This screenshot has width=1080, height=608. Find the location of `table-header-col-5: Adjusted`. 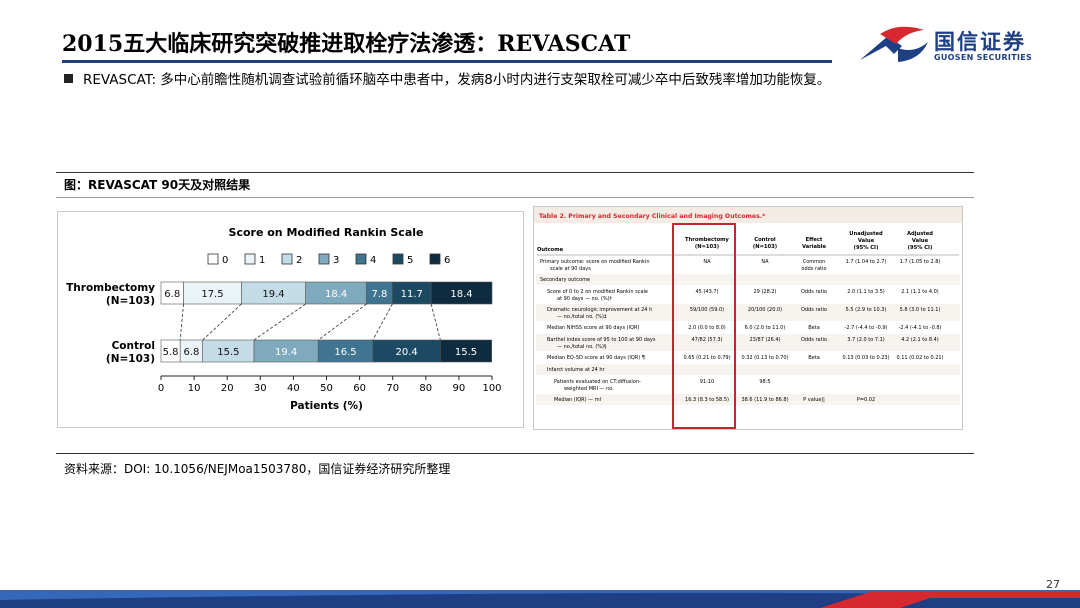

table-header-col-5: Adjusted is located at coordinates (920, 234).